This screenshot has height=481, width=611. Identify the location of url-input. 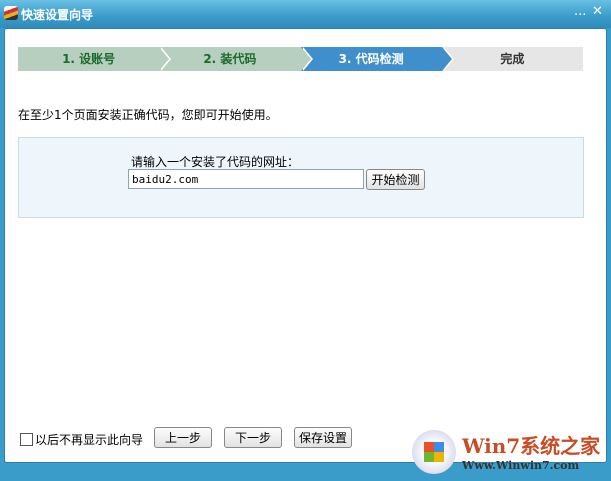
(246, 179).